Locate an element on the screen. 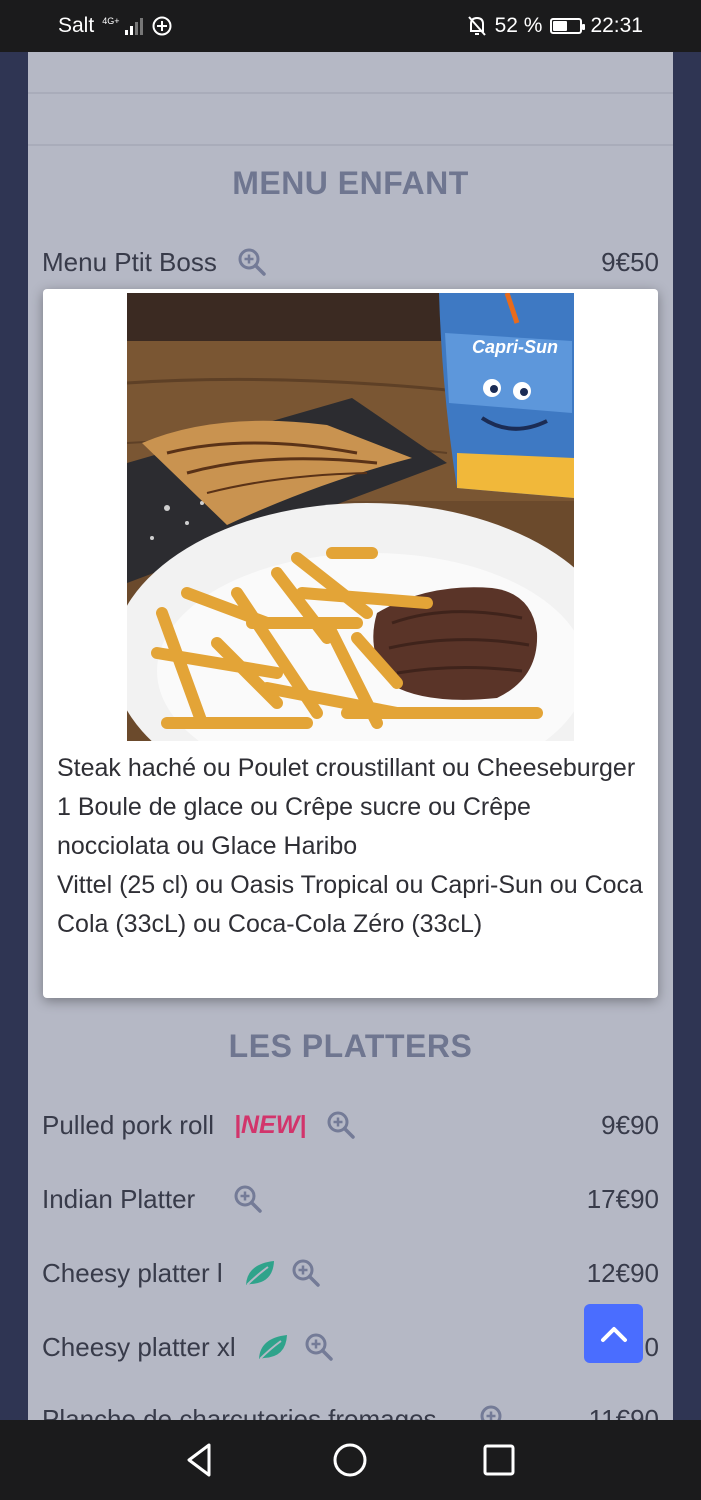 This screenshot has height=1500, width=701. item-price: 9€50 is located at coordinates (630, 261).